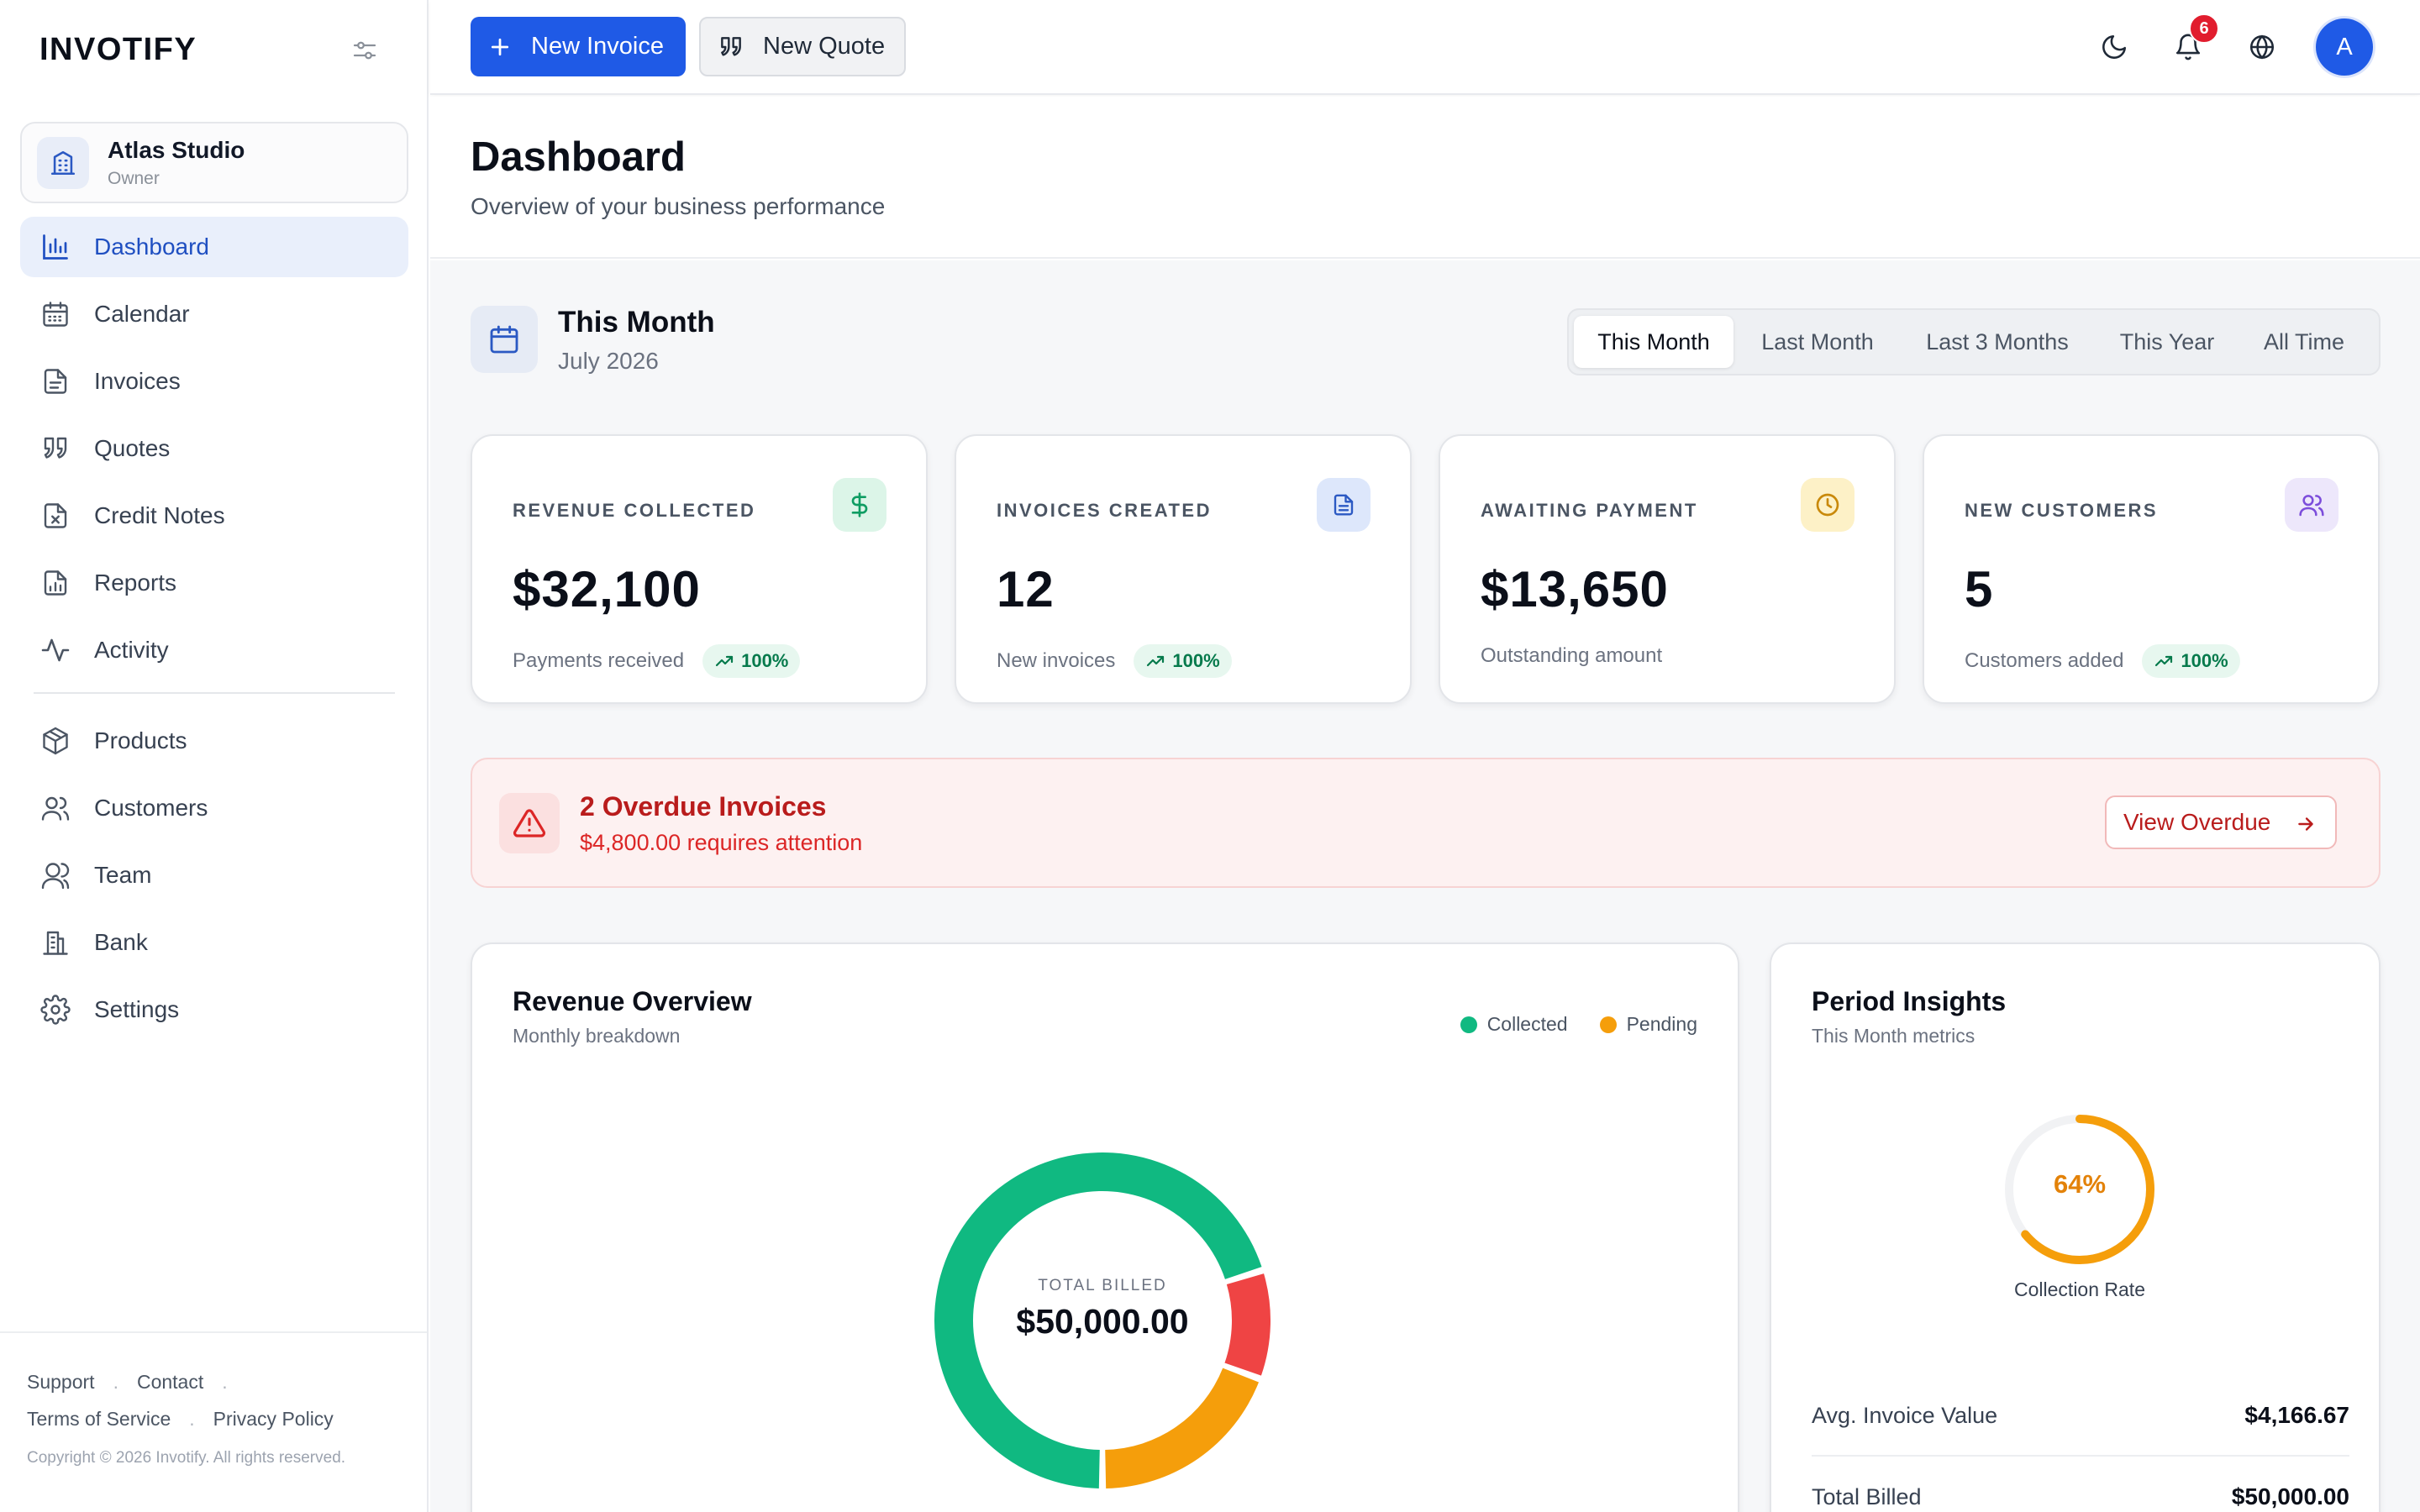  I want to click on sidebar-item-credit-notes: Credit Notes, so click(214, 516).